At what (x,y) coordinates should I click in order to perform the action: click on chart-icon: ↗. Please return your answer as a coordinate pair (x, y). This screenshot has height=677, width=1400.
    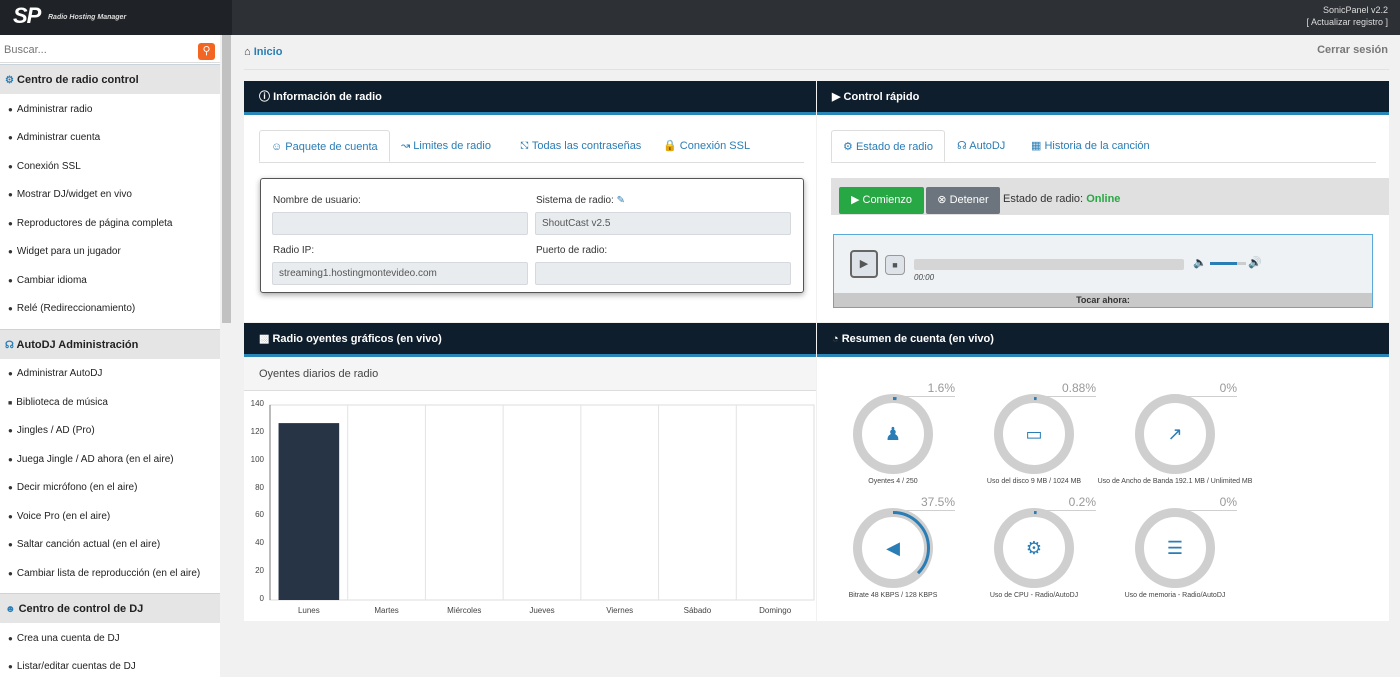
    Looking at the image, I should click on (1175, 434).